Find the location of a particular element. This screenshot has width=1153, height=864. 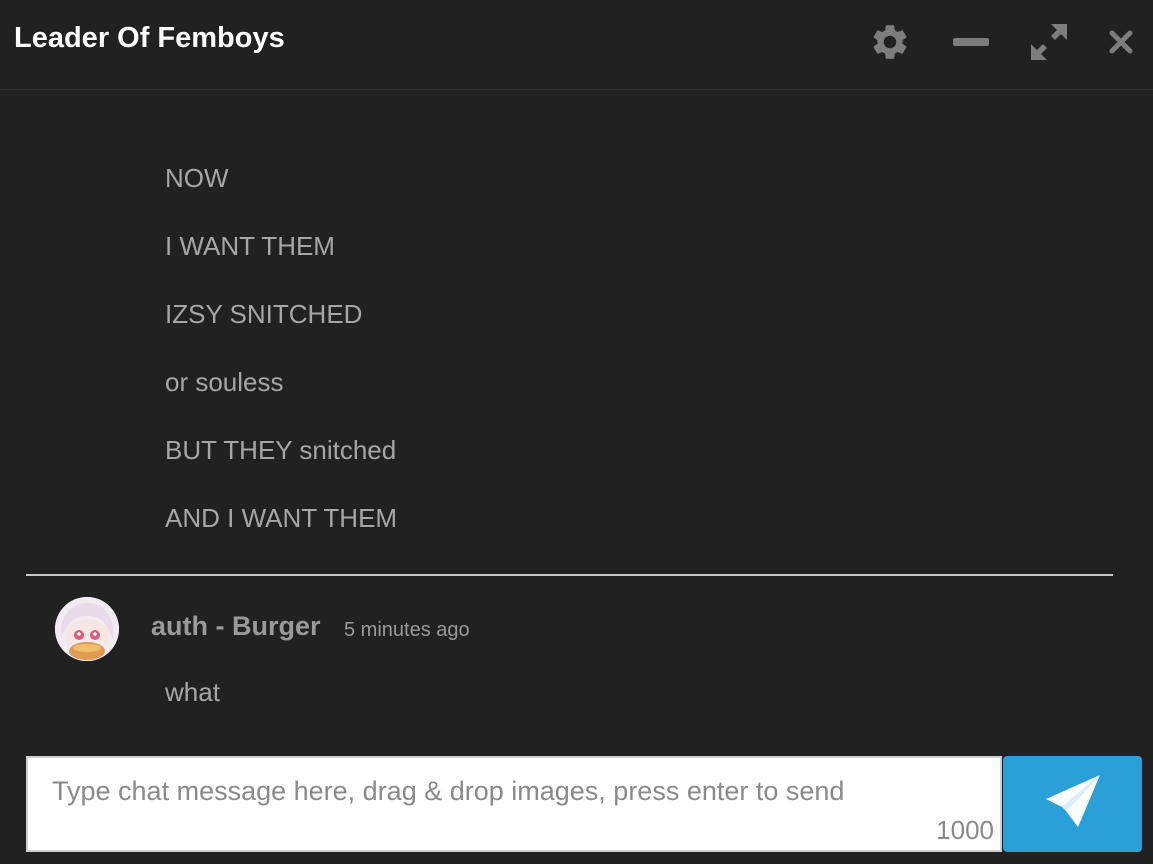

minimize-icon is located at coordinates (971, 42).